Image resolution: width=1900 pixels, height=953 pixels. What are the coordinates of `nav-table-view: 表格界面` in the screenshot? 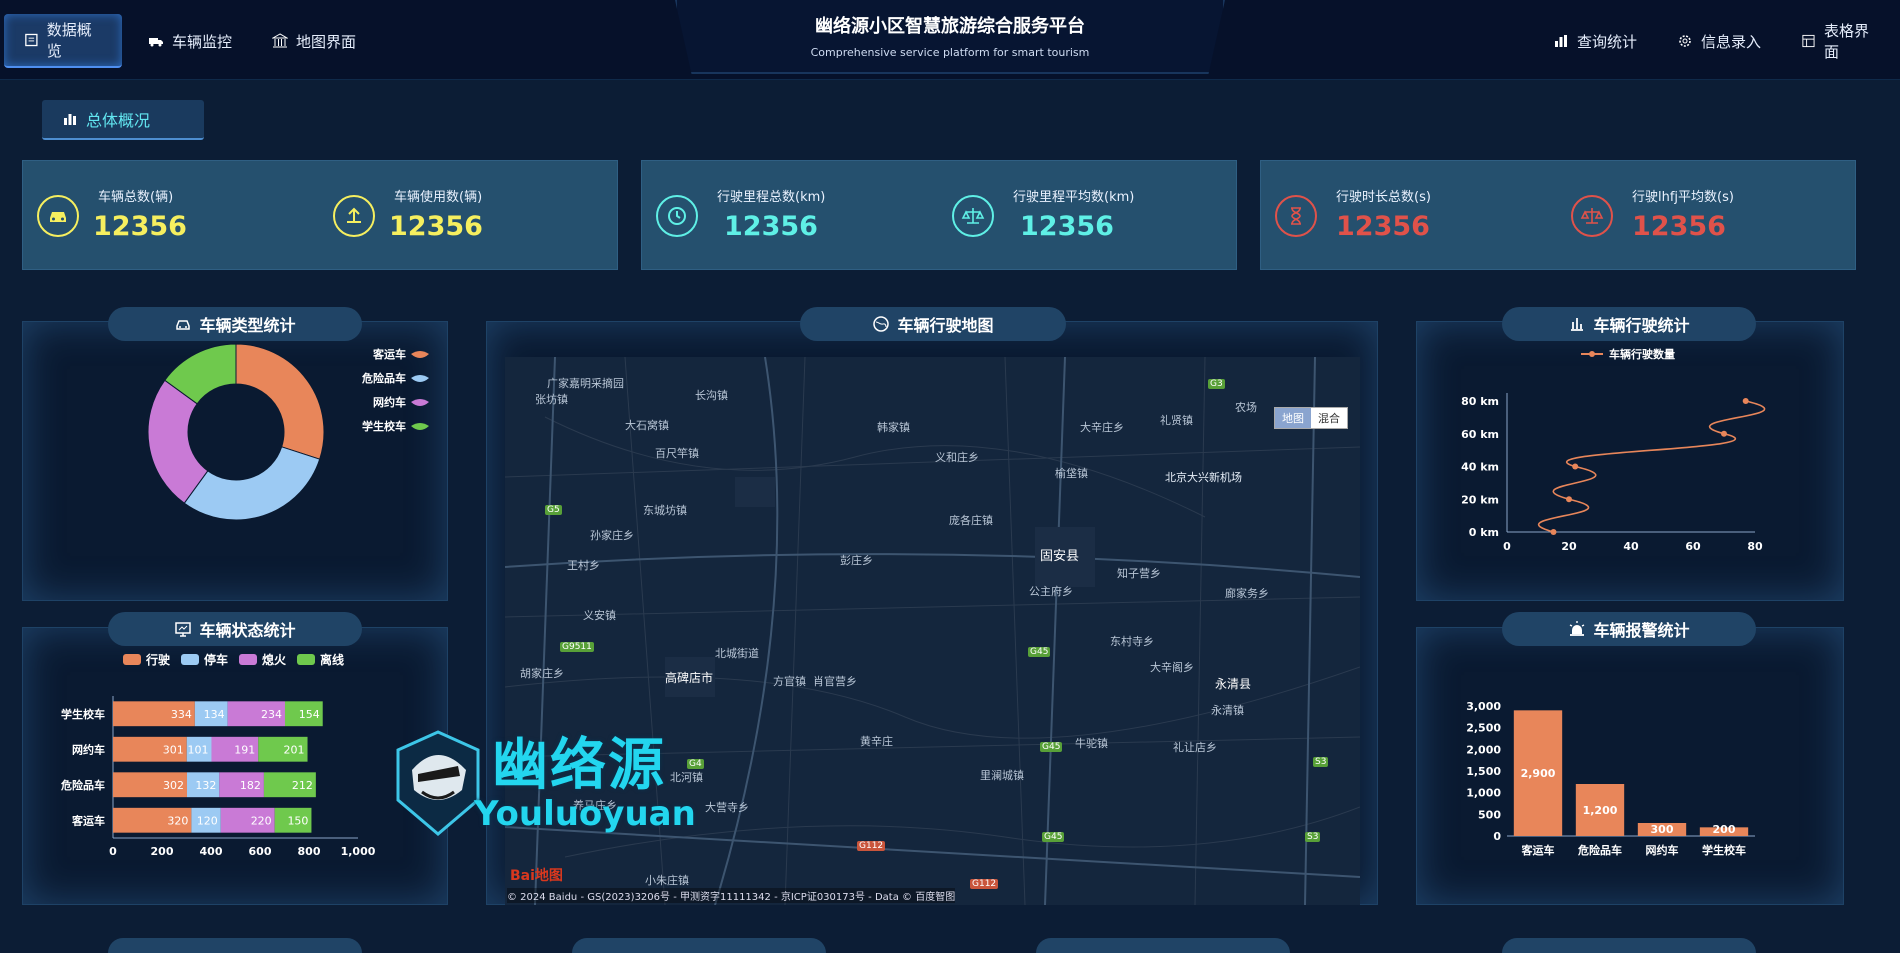 It's located at (1840, 41).